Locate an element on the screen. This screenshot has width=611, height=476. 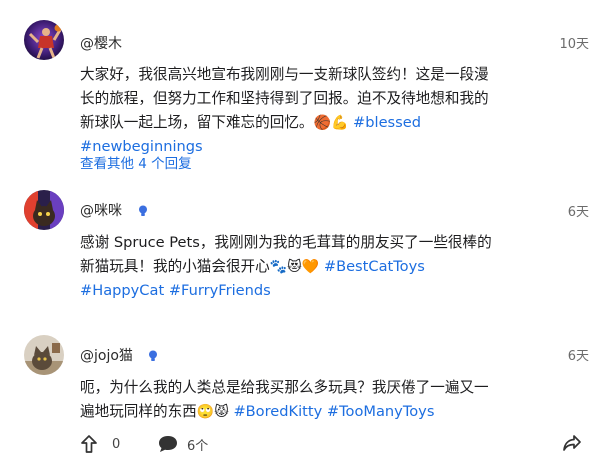
comment-count: 6个 is located at coordinates (198, 446).